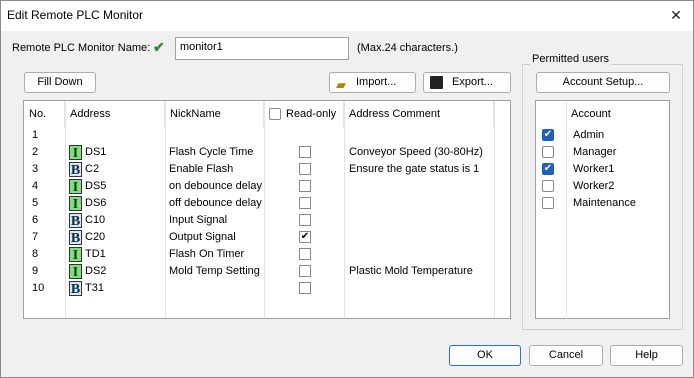 This screenshot has width=694, height=378. Describe the element at coordinates (341, 84) in the screenshot. I see `folder-open-icon: ▰` at that location.